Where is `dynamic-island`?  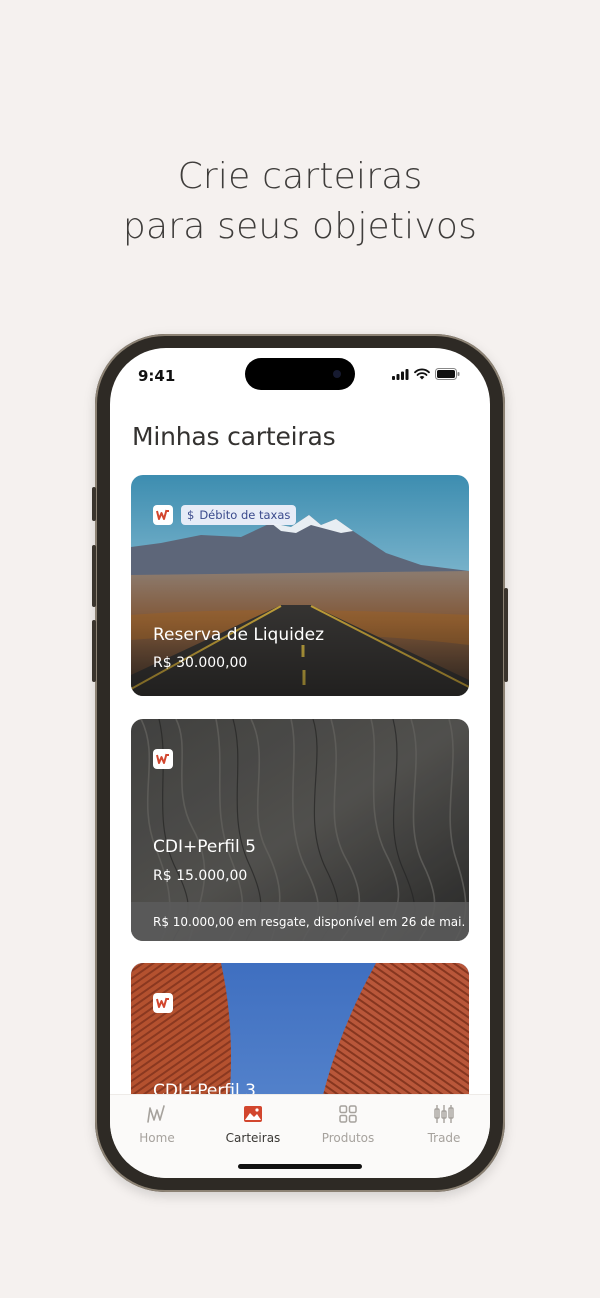
dynamic-island is located at coordinates (300, 374).